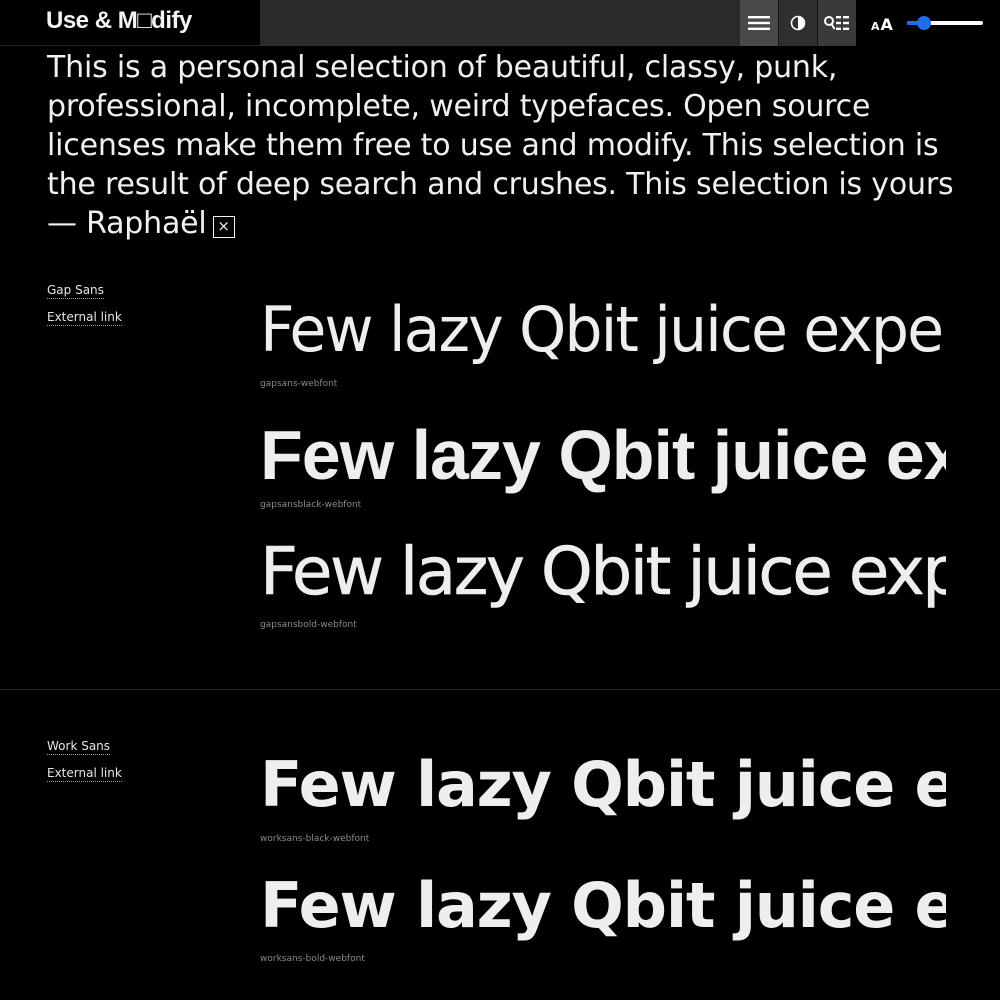 Image resolution: width=1000 pixels, height=1000 pixels. I want to click on view-mode-icon, so click(836, 23).